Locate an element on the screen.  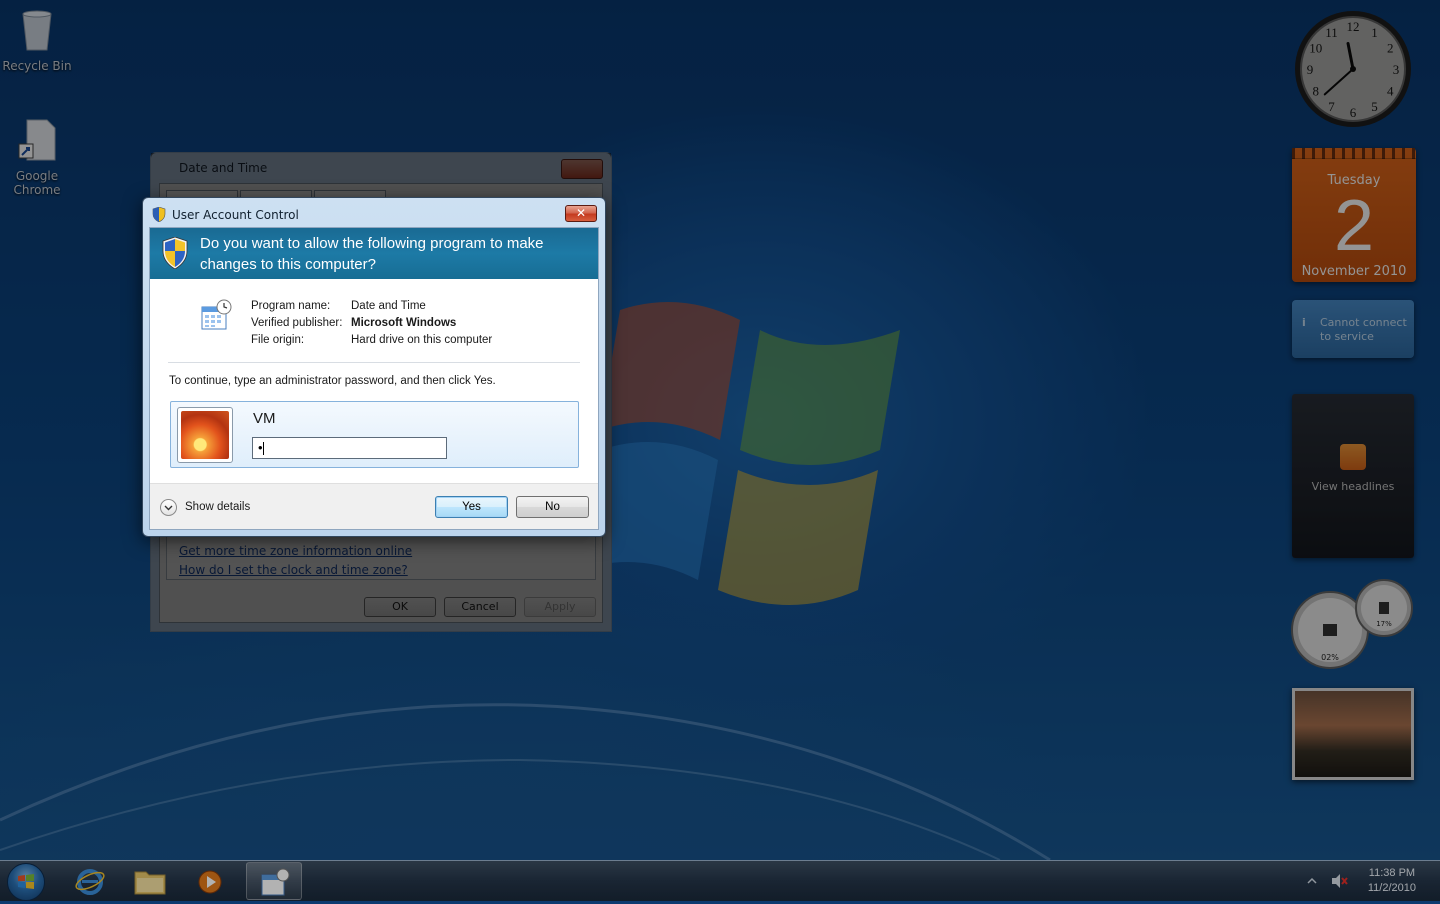
file-origin-label: File origin: is located at coordinates (278, 340).